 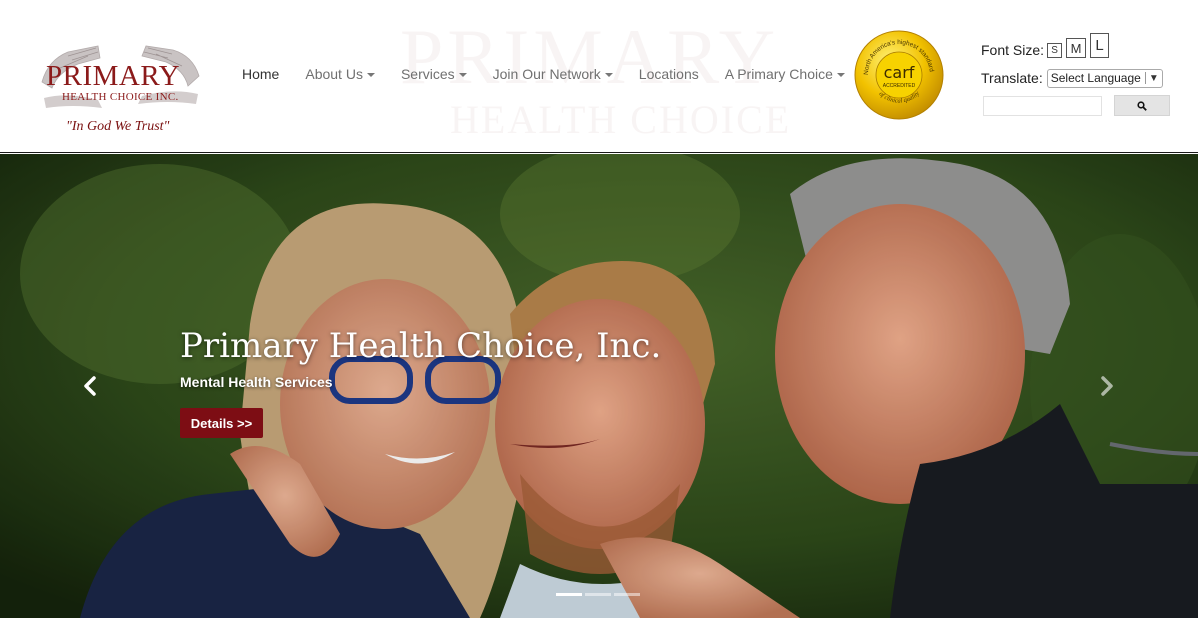 I want to click on translate-controls: Translate: Select Language ▼, so click(x=1072, y=78).